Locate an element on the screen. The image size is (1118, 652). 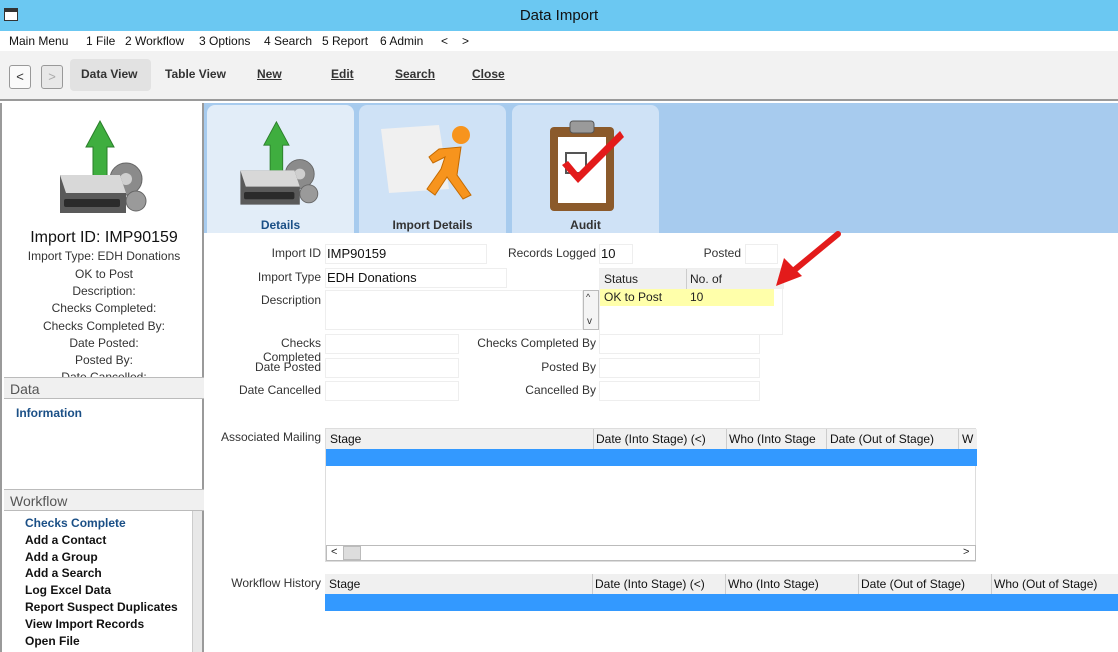
import-type-label: Import Type is located at coordinates (289, 277).